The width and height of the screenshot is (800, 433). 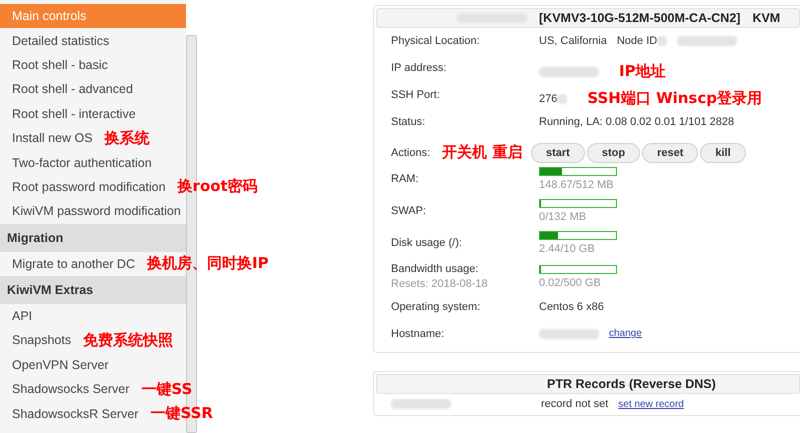 What do you see at coordinates (60, 365) in the screenshot?
I see `sidebar-item: OpenVPN Server` at bounding box center [60, 365].